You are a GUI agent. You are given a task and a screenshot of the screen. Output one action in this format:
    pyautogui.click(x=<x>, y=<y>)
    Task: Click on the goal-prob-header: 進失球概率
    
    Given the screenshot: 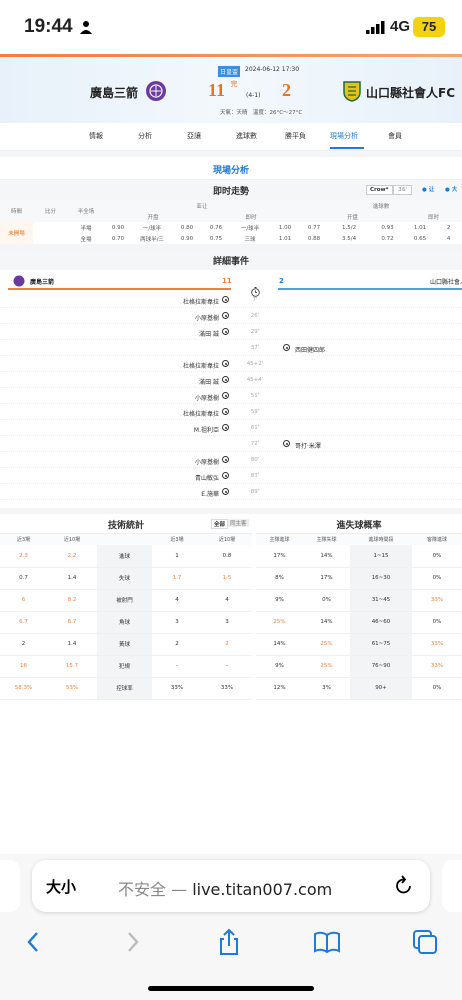 What is the action you would take?
    pyautogui.click(x=359, y=524)
    